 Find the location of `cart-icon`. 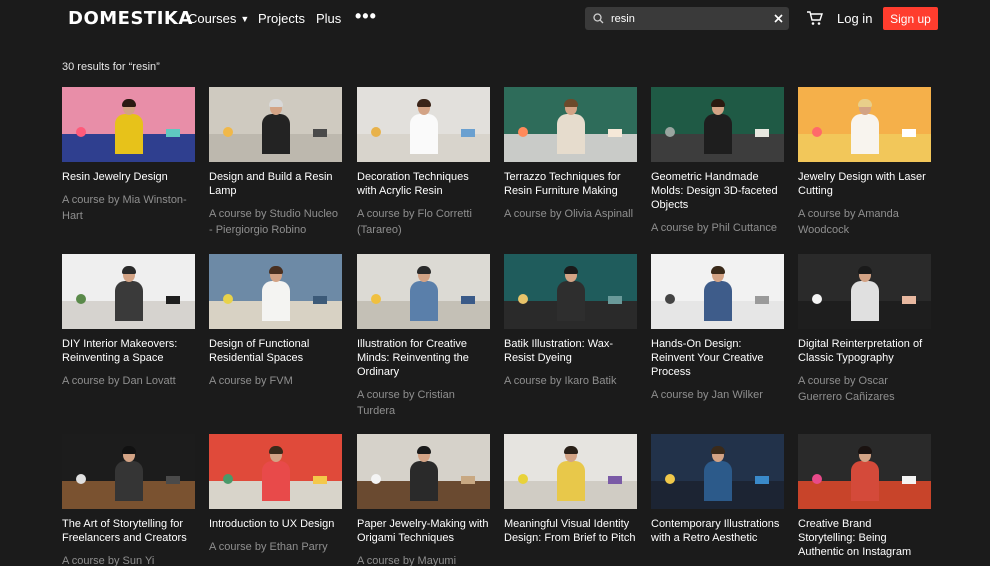

cart-icon is located at coordinates (815, 18).